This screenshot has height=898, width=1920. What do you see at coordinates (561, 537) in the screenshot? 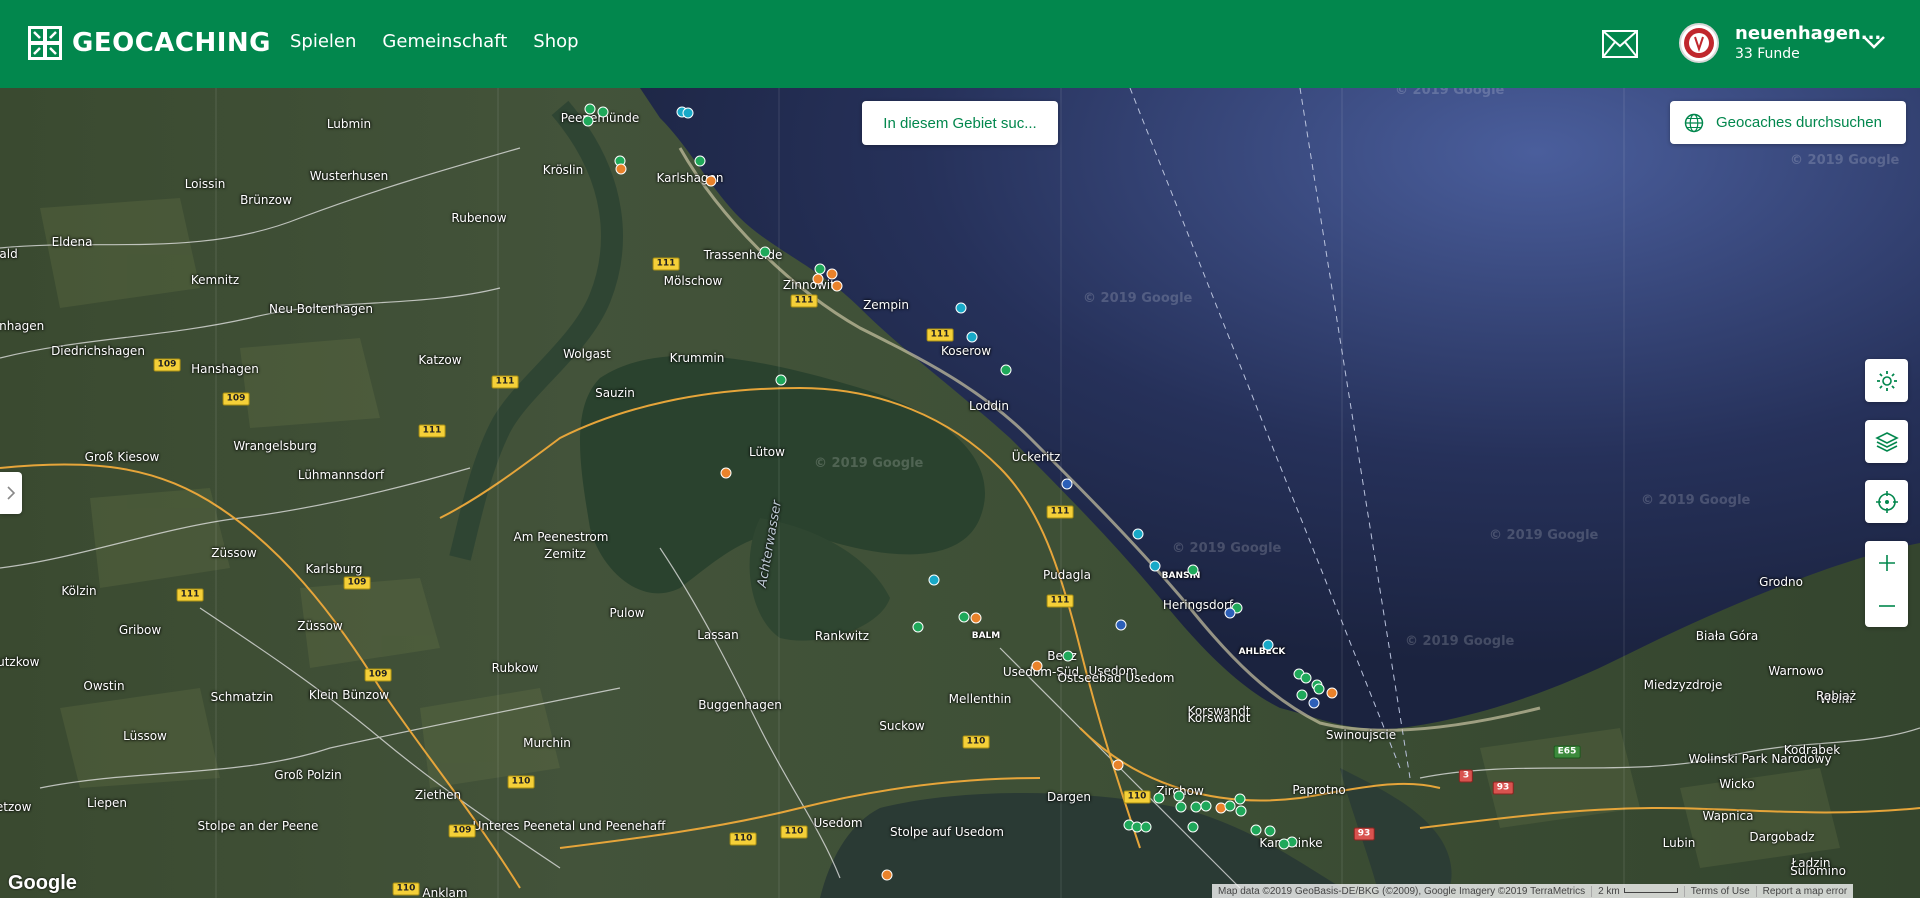
I see `place-label: Am Peenestrom` at bounding box center [561, 537].